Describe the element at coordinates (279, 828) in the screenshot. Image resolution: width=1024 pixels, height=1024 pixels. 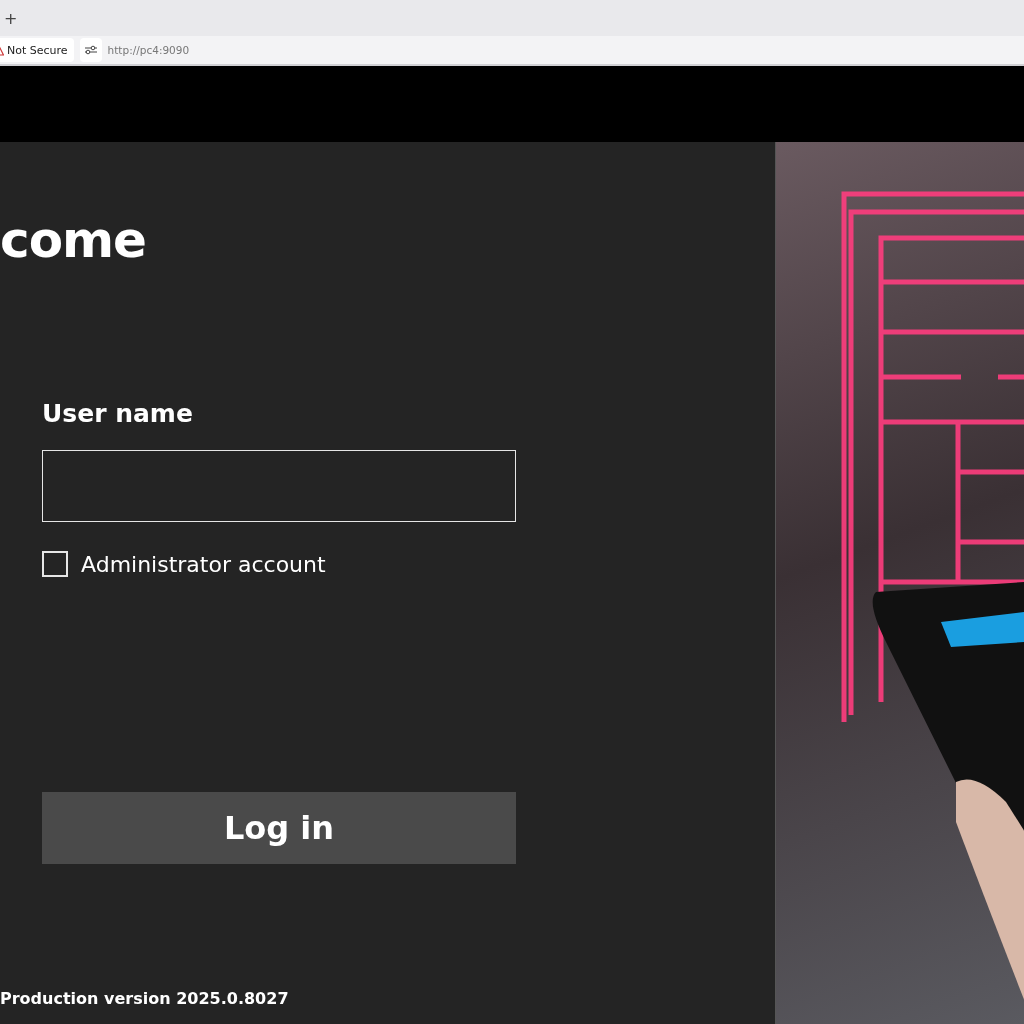
I see `login-button: Log in` at that location.